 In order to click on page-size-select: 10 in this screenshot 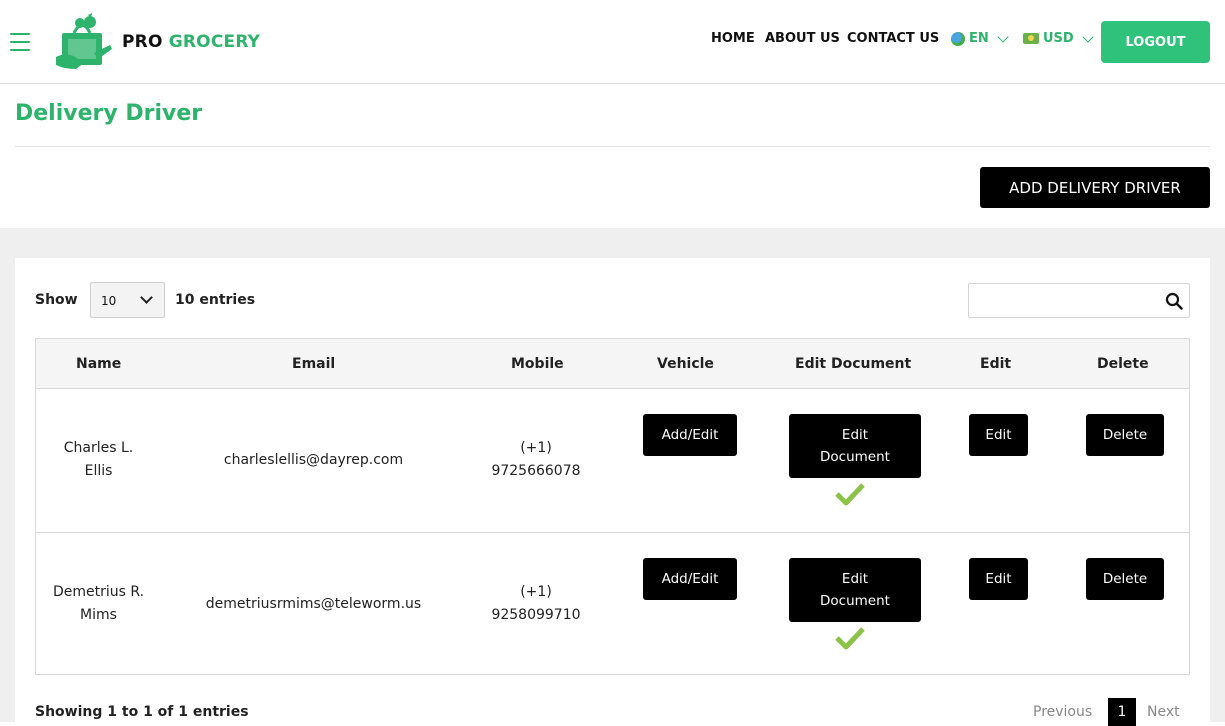, I will do `click(127, 300)`.